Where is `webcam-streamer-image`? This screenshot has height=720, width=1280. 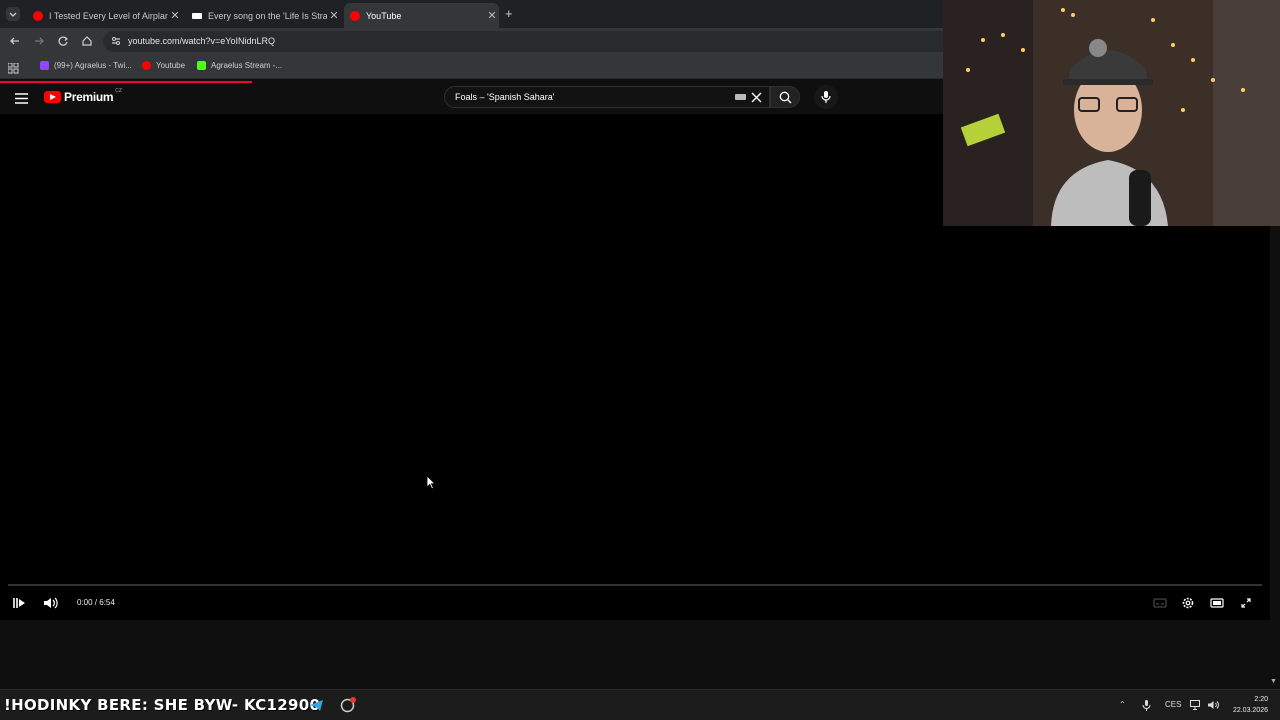
webcam-streamer-image is located at coordinates (1111, 113).